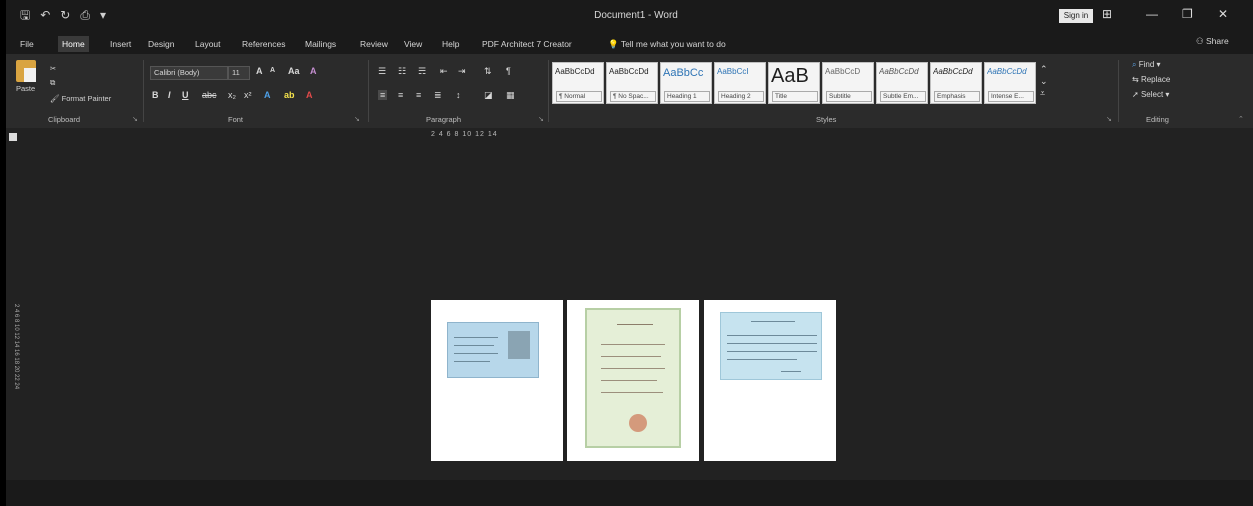  What do you see at coordinates (1151, 67) in the screenshot?
I see `find-button: ⌕ Find ▾` at bounding box center [1151, 67].